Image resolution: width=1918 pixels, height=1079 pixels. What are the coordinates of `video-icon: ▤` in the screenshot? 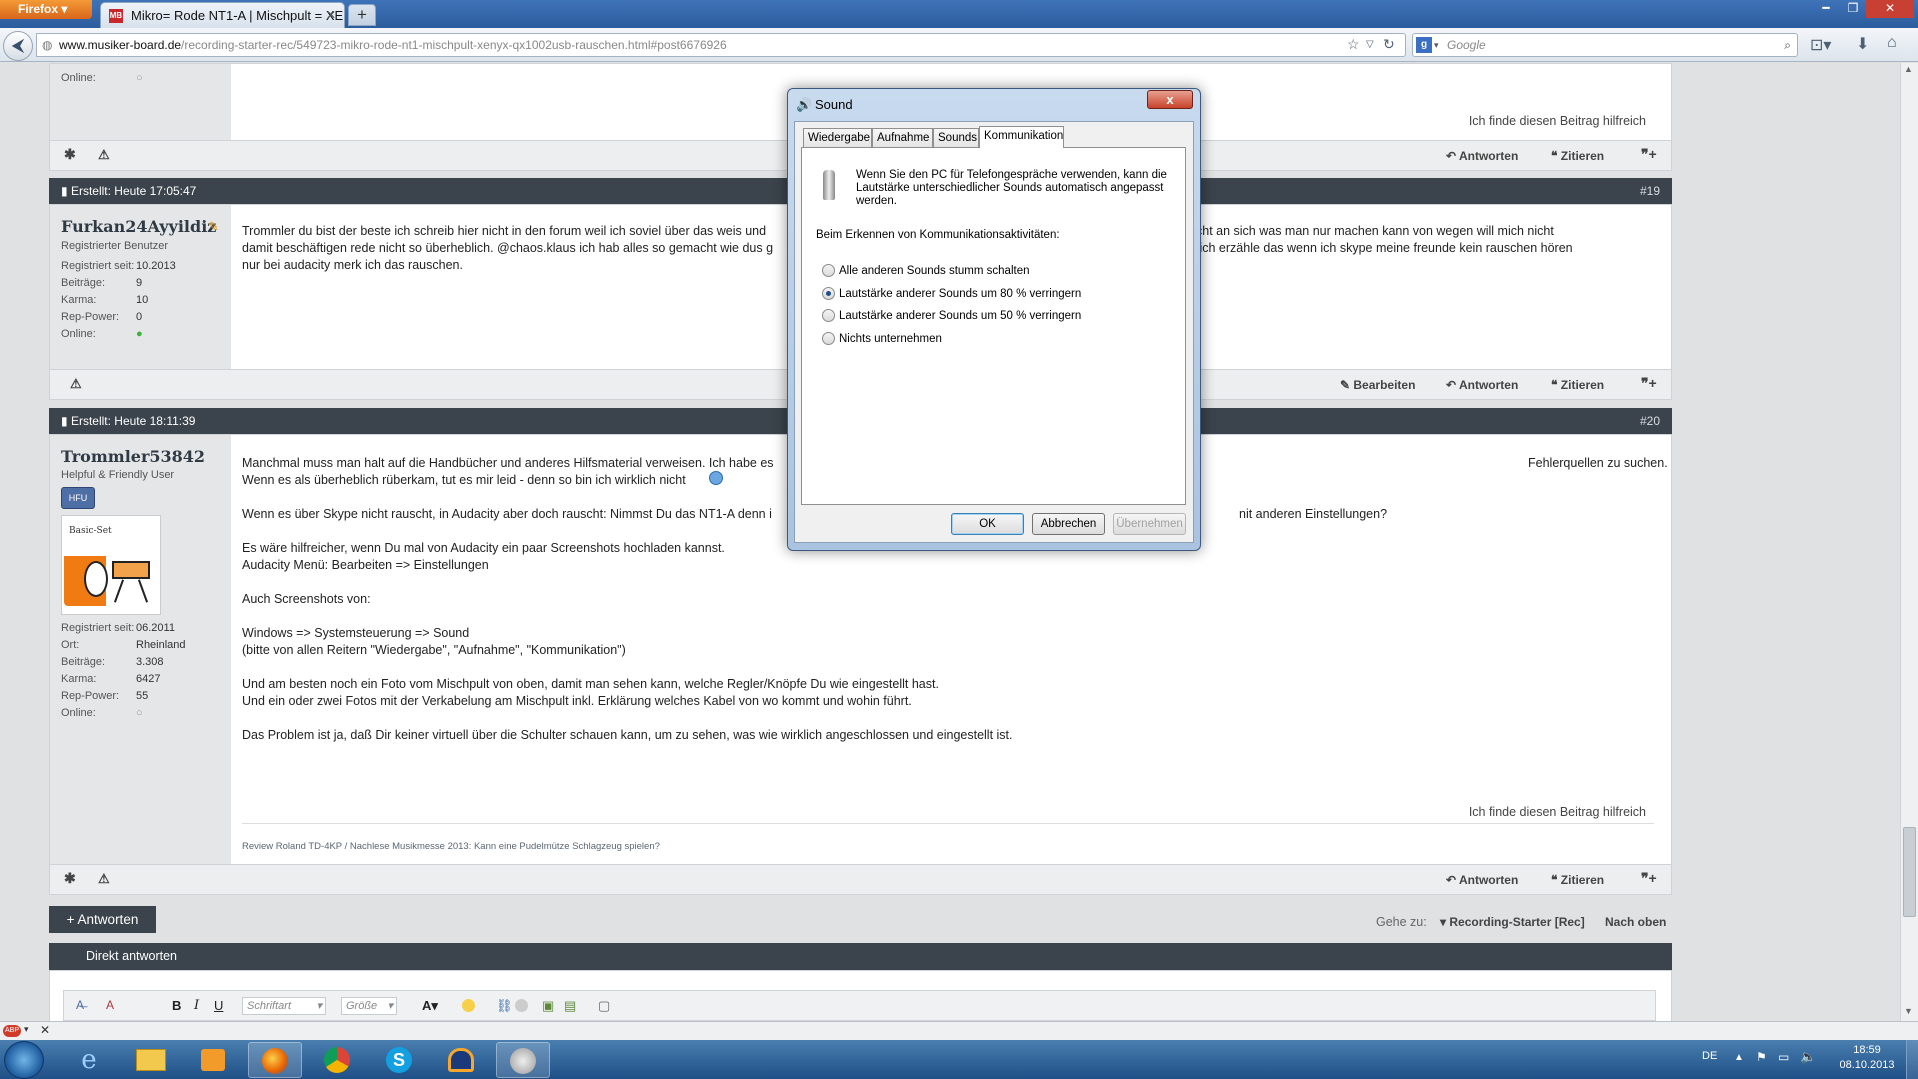 It's located at (570, 1006).